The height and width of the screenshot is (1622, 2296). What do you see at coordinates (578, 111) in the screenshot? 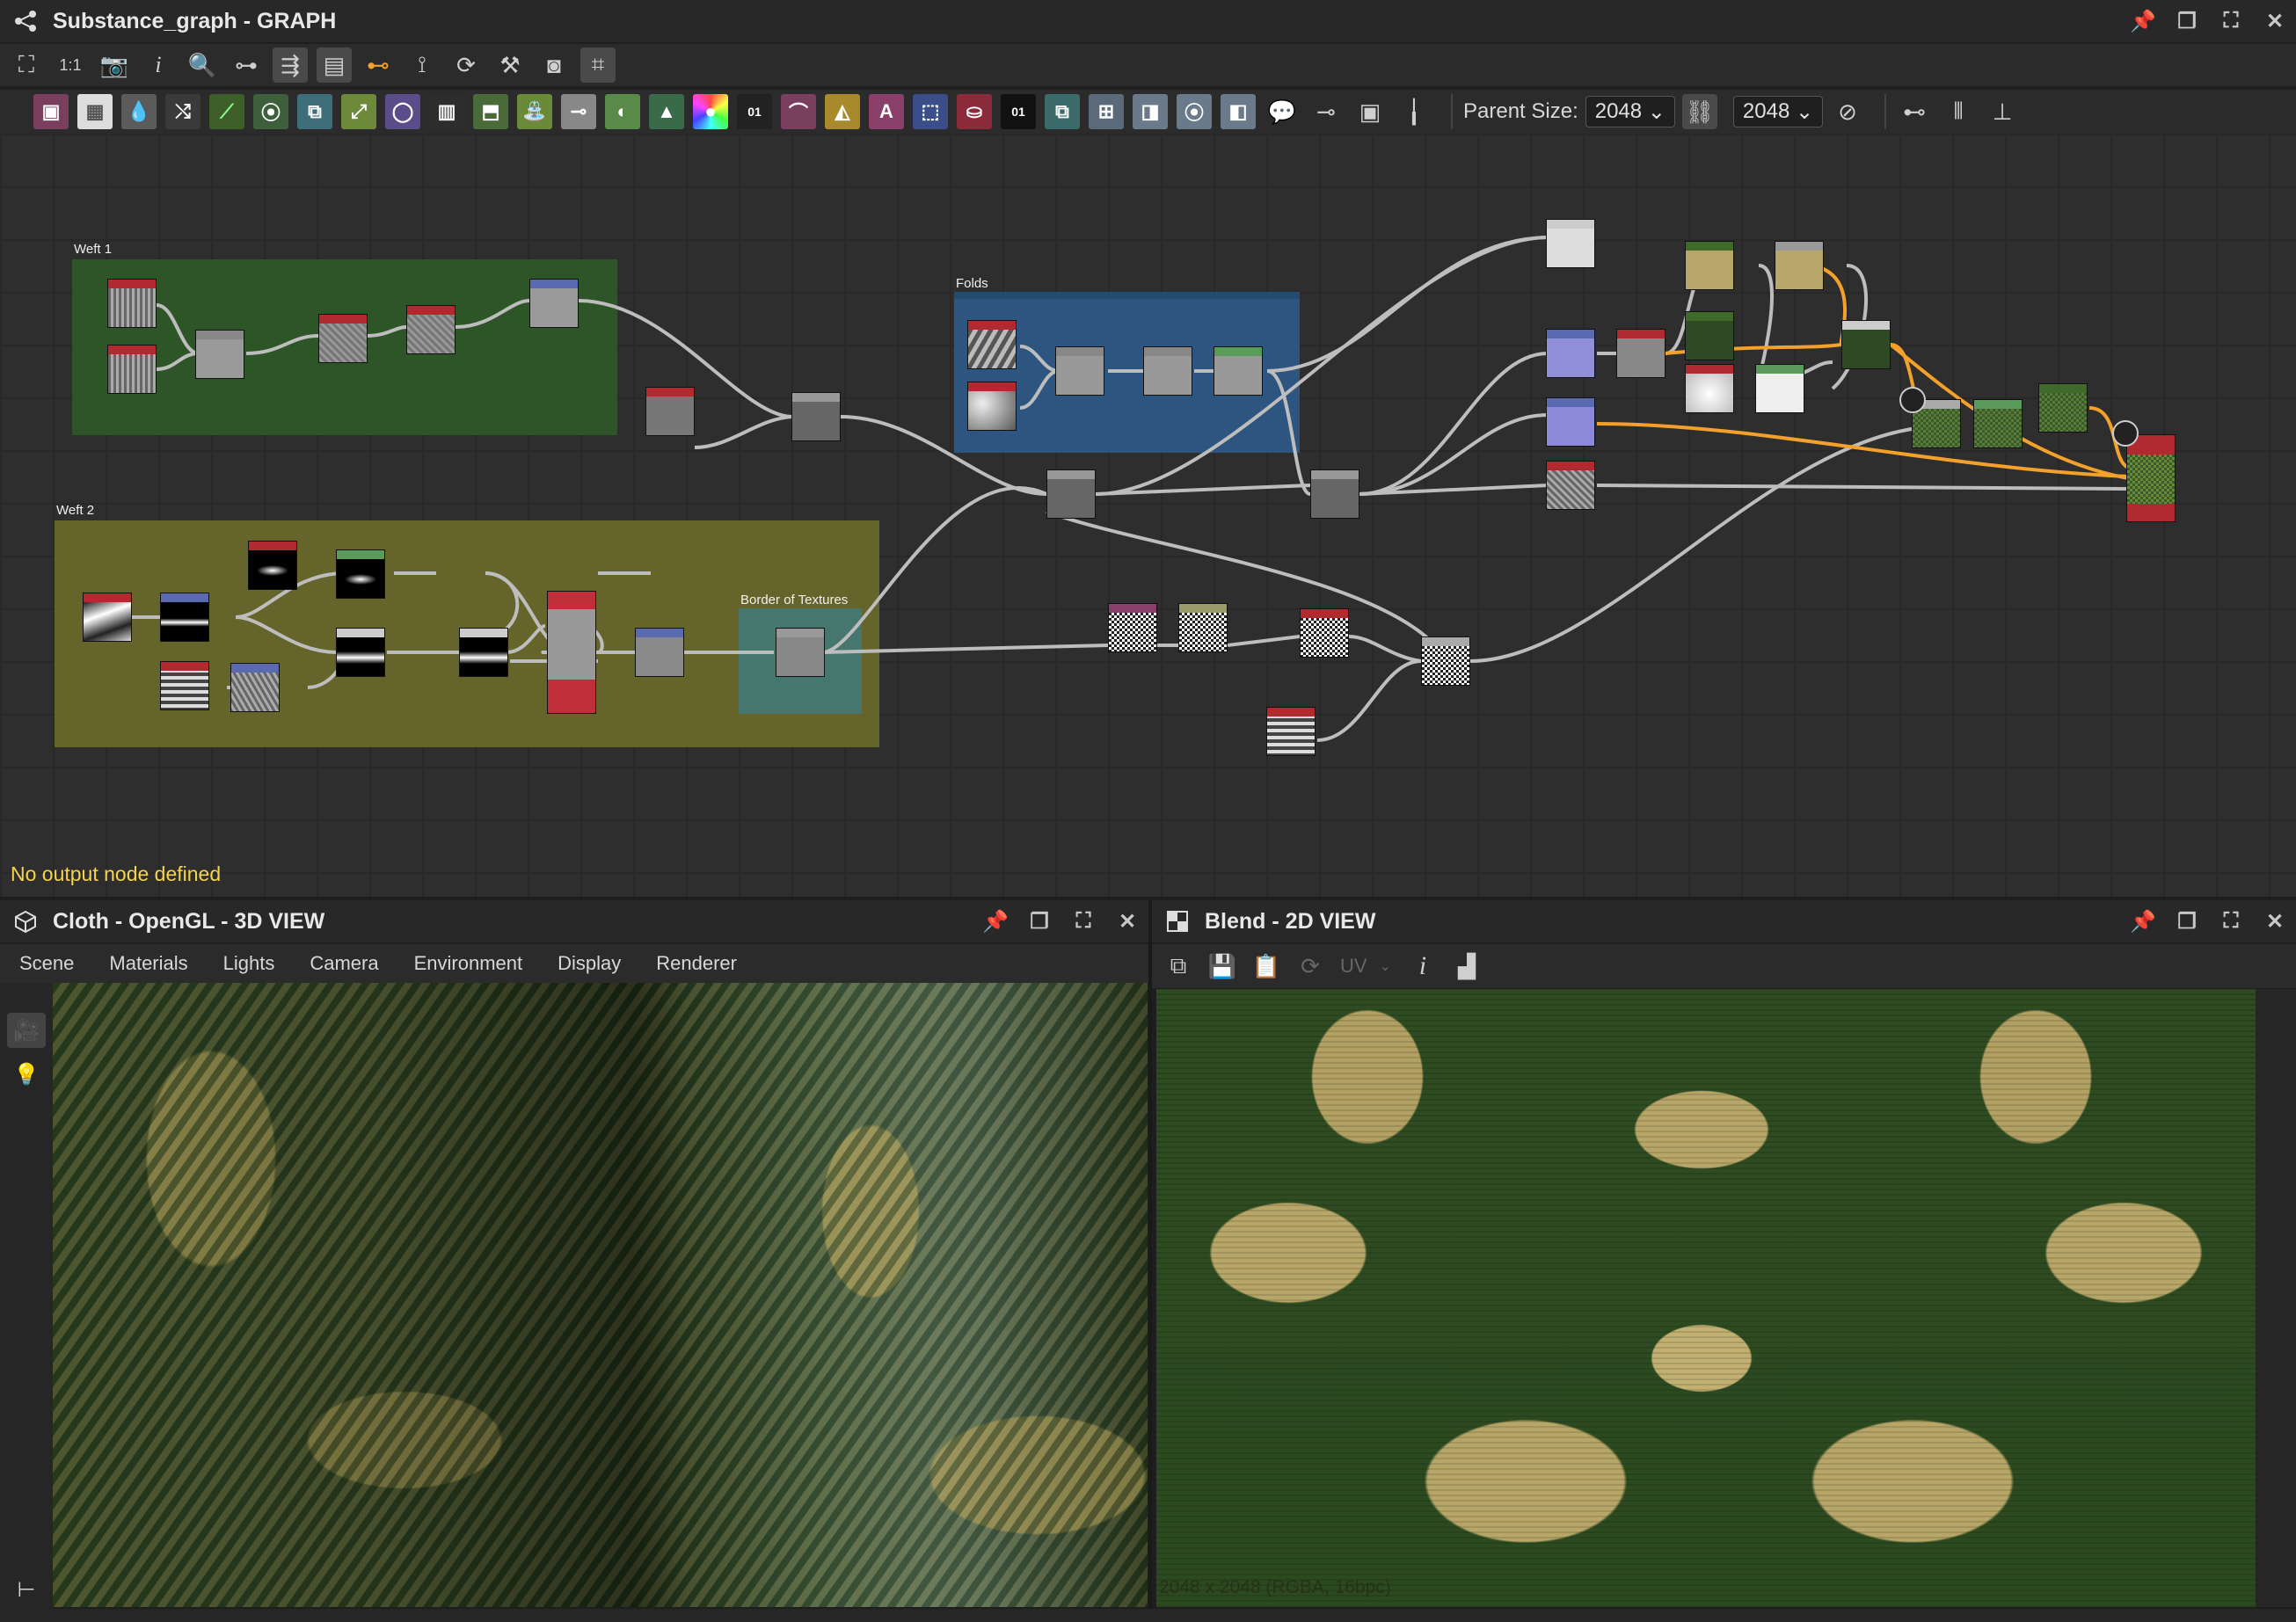
I see `switch-node-icon: ⊸` at bounding box center [578, 111].